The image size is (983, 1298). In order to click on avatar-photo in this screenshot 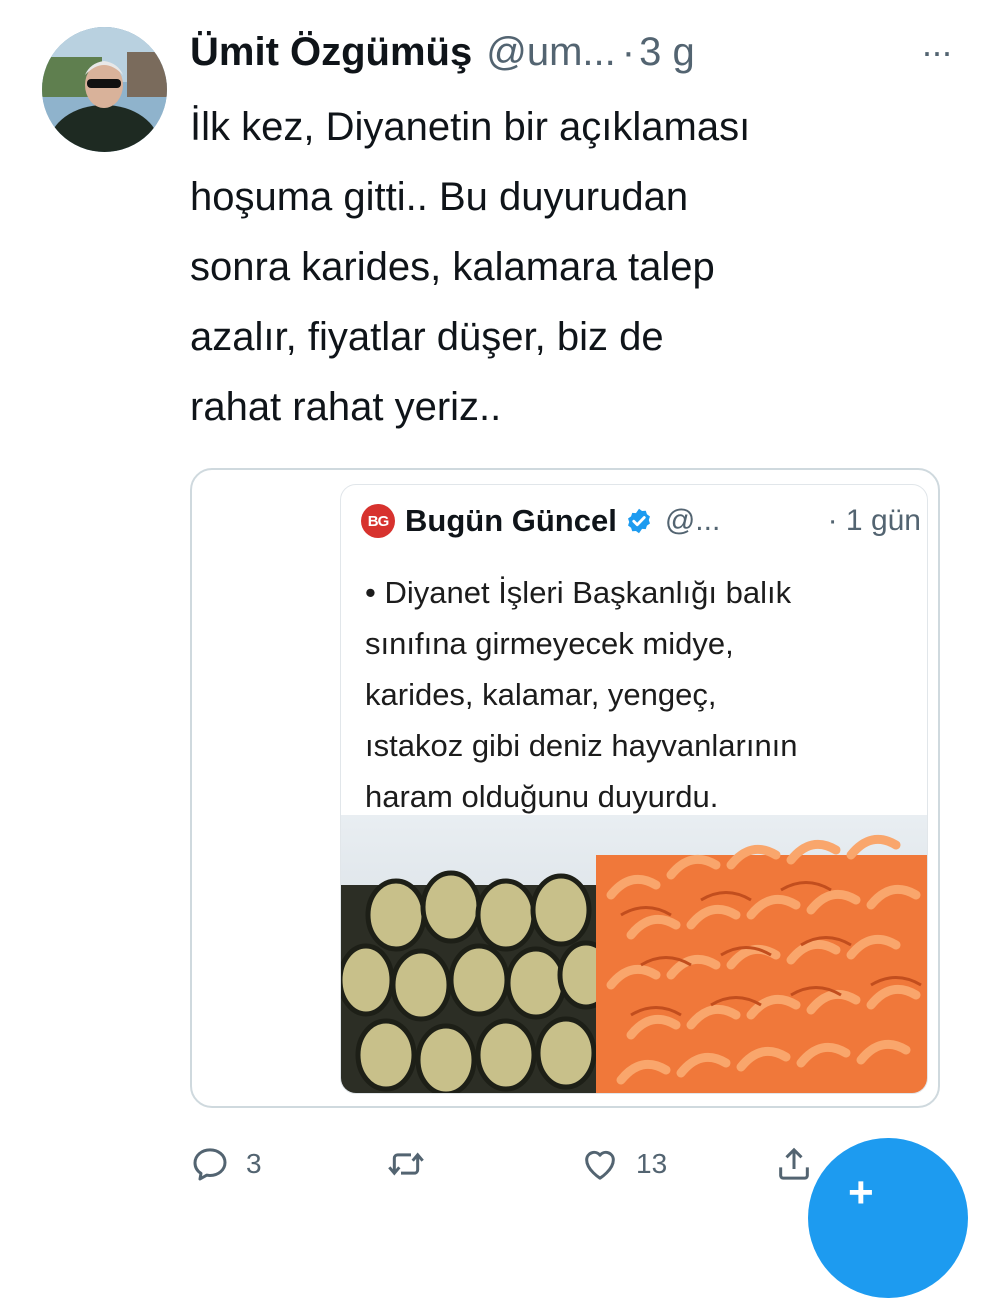, I will do `click(104, 89)`.